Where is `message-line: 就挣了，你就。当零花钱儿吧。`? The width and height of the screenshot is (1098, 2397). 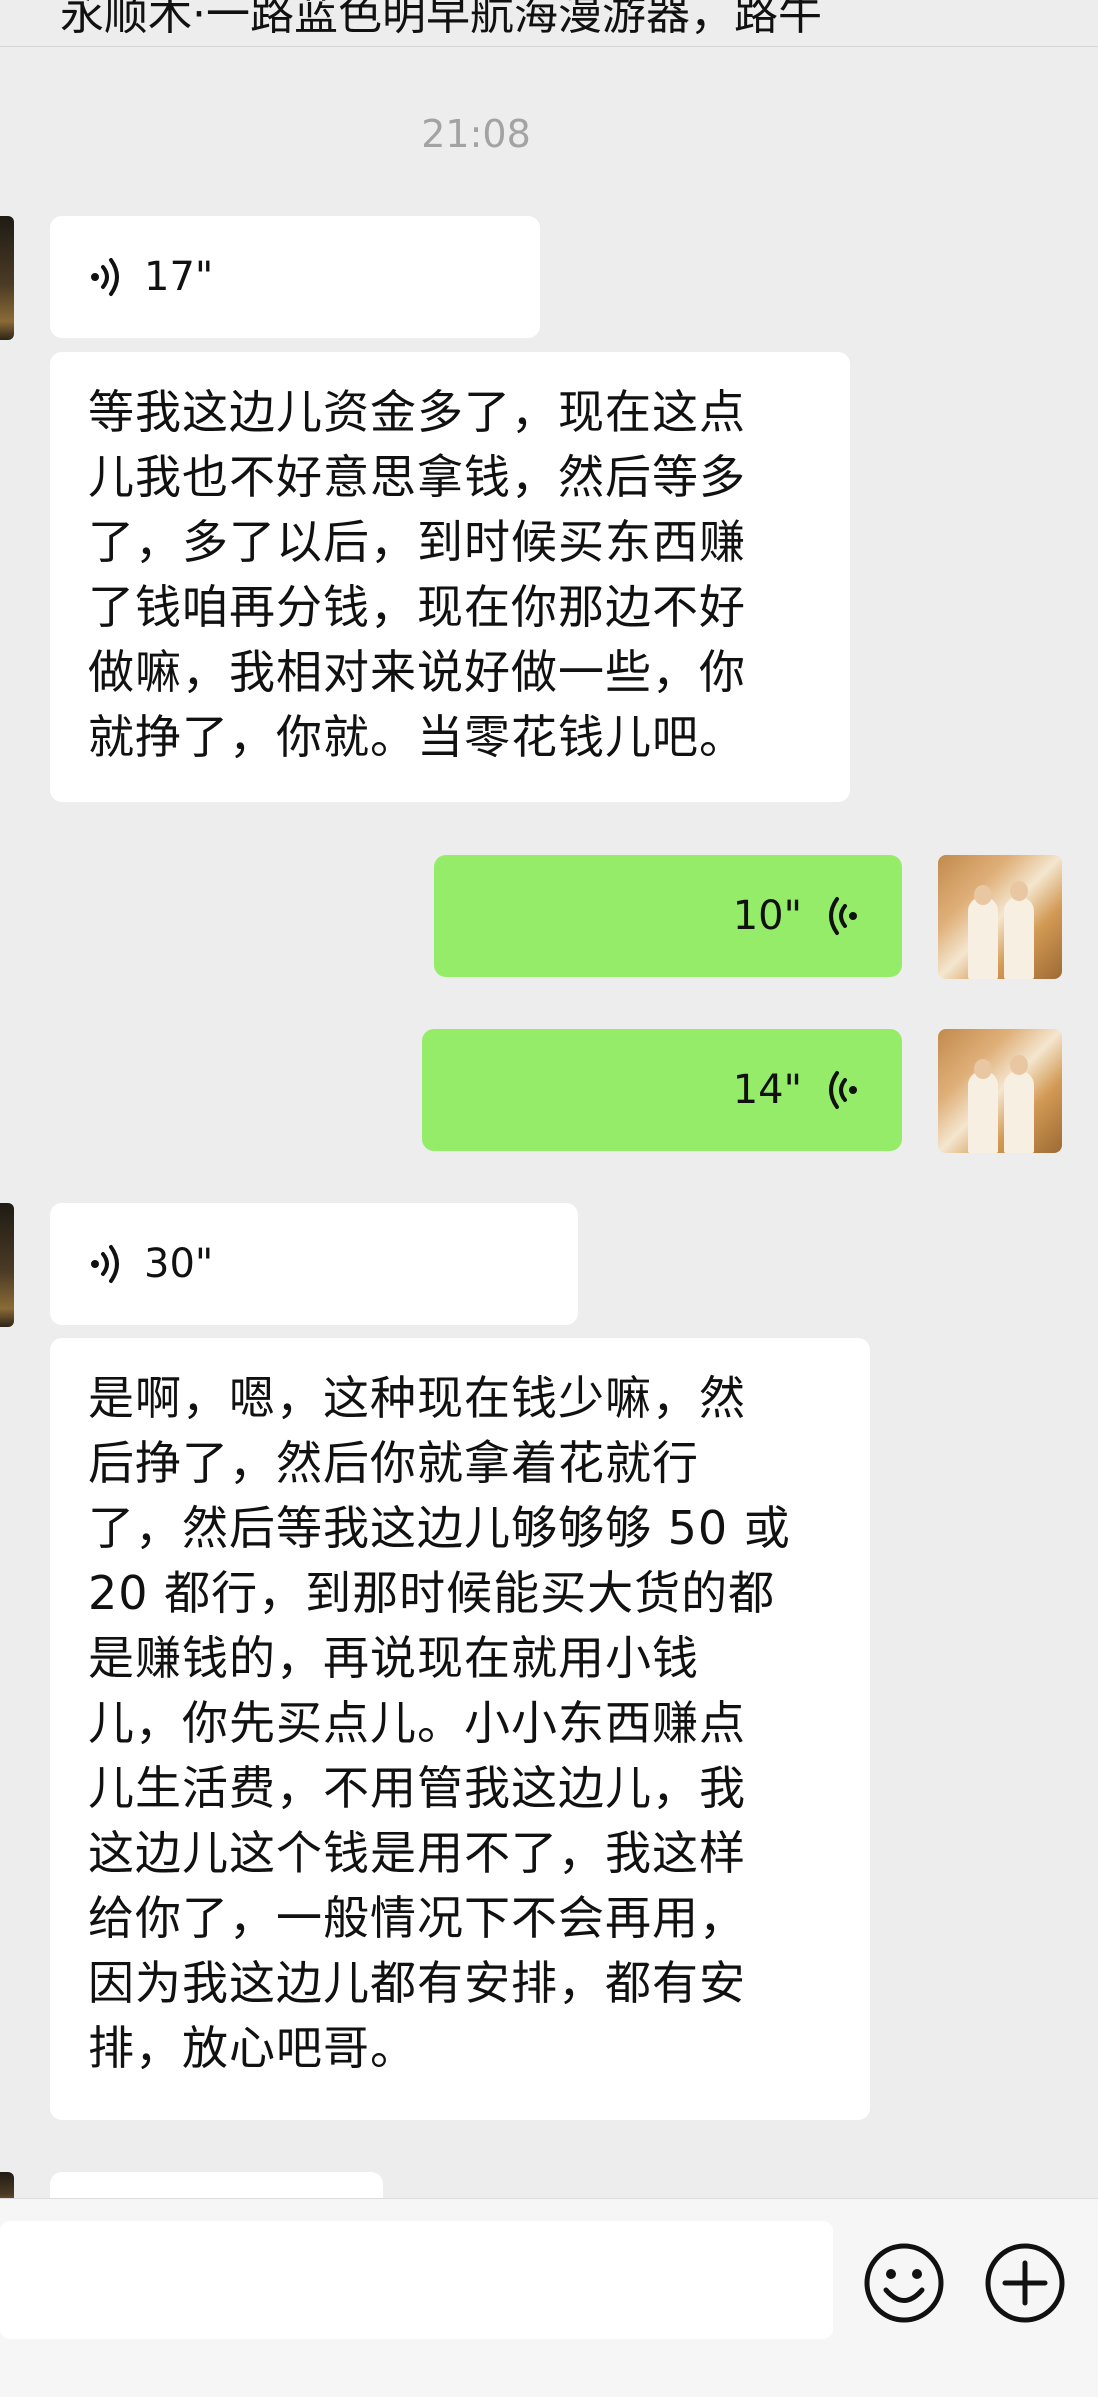
message-line: 就挣了，你就。当零花钱儿吧。 is located at coordinates (417, 737).